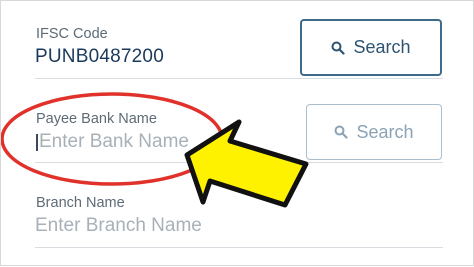 Image resolution: width=474 pixels, height=267 pixels. I want to click on yellow-arrow-icon, so click(246, 163).